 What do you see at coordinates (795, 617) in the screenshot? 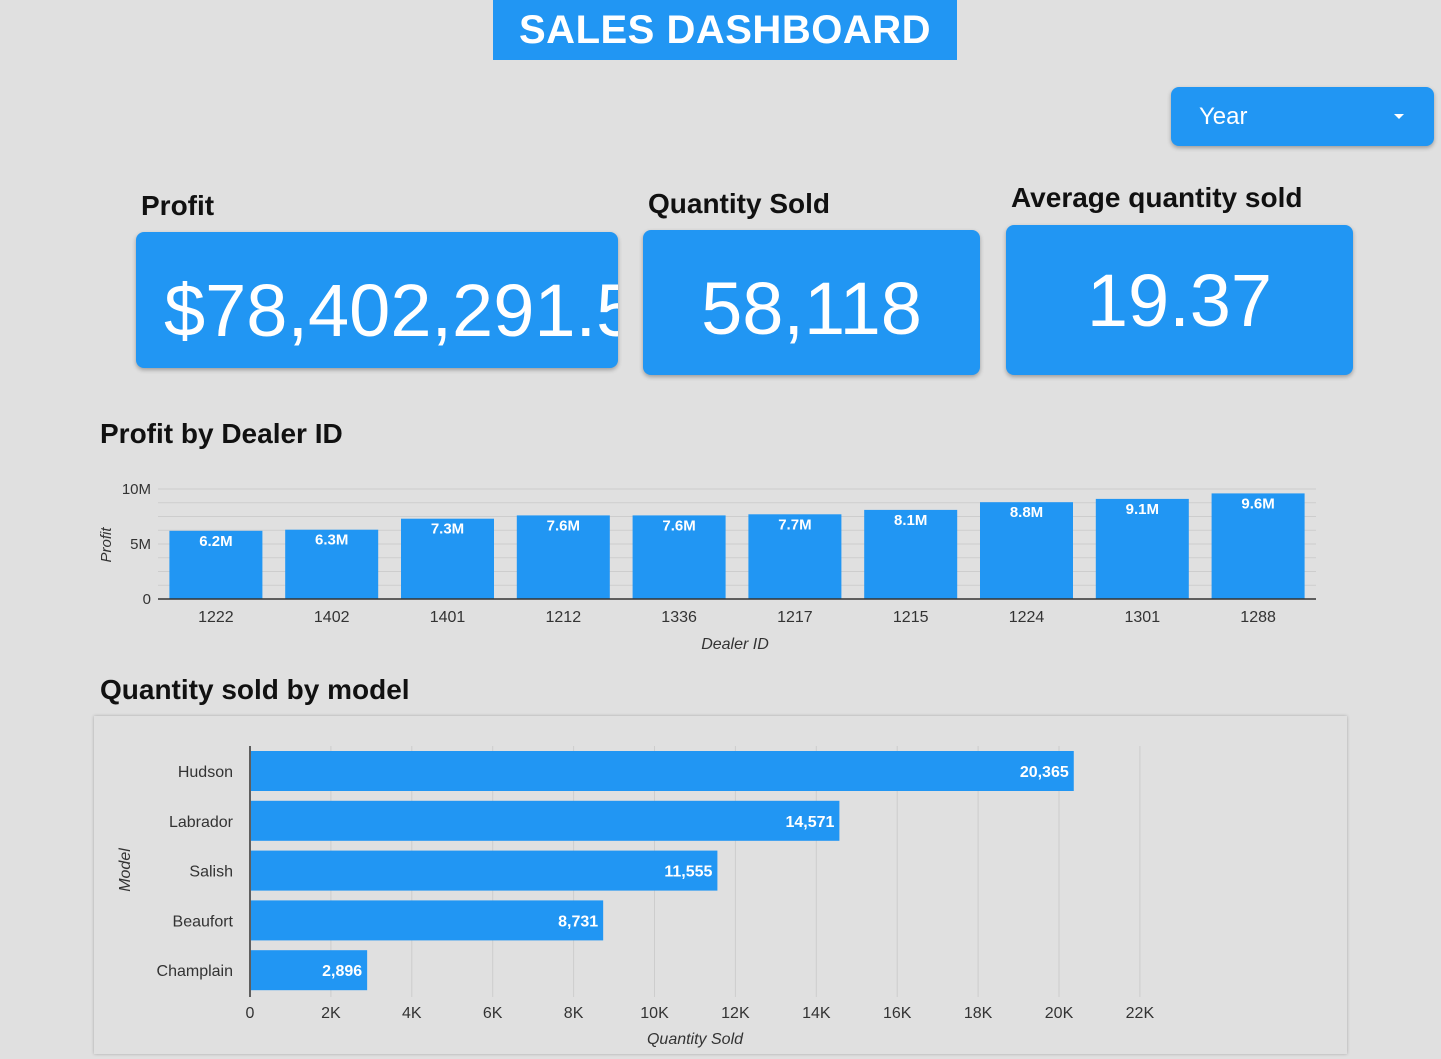
I see `x-tick-label: 1217` at bounding box center [795, 617].